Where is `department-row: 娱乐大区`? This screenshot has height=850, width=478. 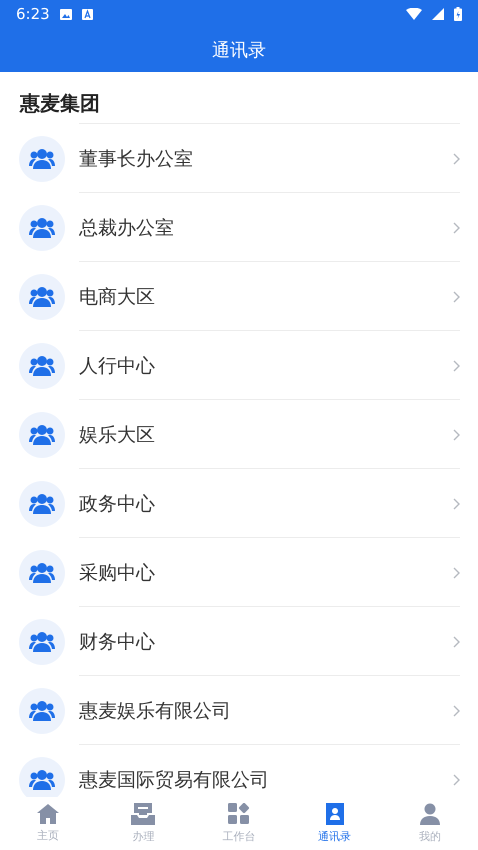 department-row: 娱乐大区 is located at coordinates (239, 434).